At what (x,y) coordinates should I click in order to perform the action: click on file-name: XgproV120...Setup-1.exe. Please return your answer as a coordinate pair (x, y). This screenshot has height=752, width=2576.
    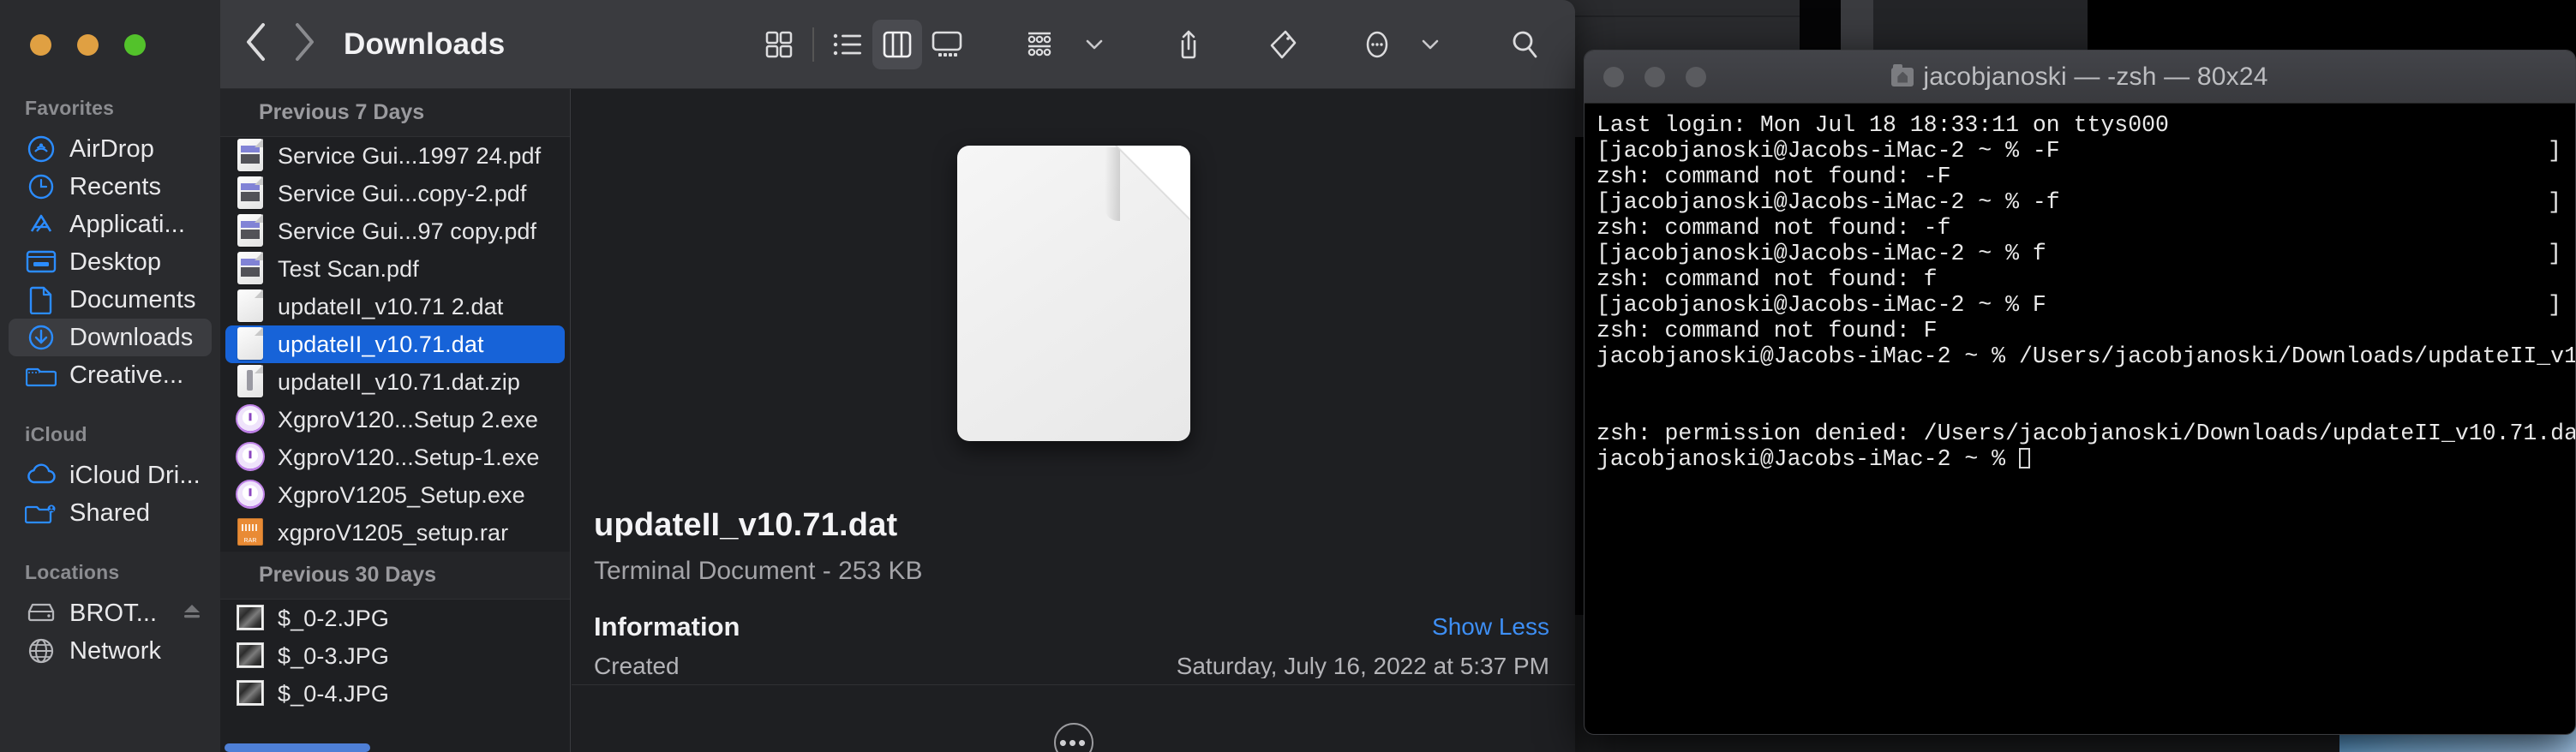
    Looking at the image, I should click on (409, 457).